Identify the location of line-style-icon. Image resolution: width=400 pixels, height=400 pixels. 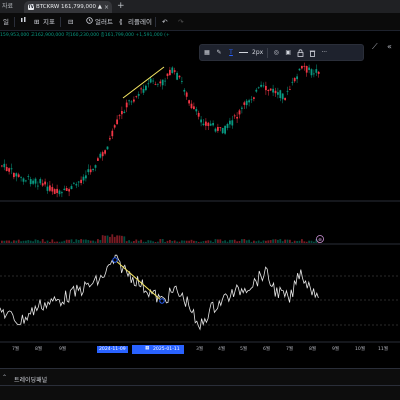
(243, 52).